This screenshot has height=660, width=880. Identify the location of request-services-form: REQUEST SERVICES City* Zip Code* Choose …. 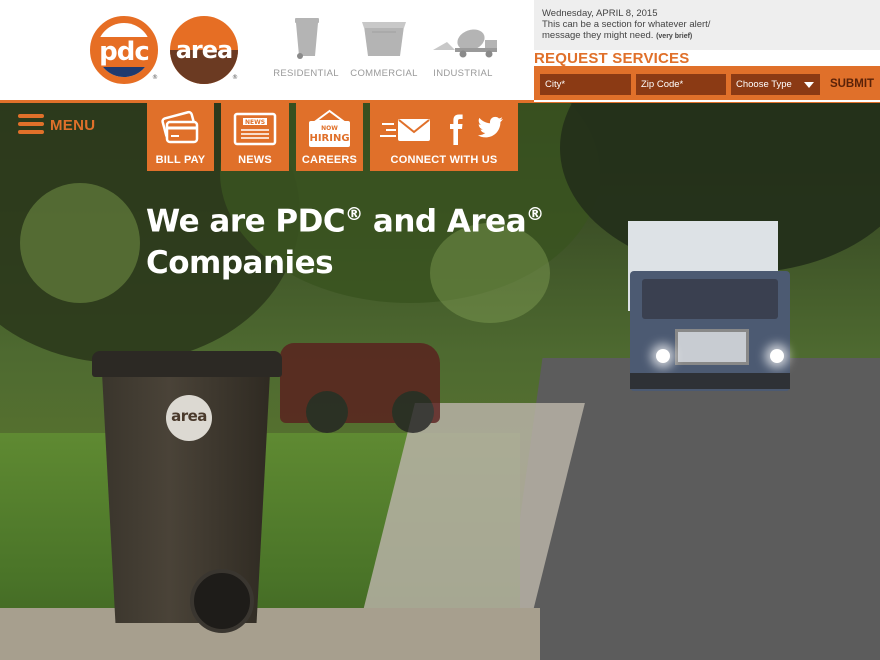
(707, 76).